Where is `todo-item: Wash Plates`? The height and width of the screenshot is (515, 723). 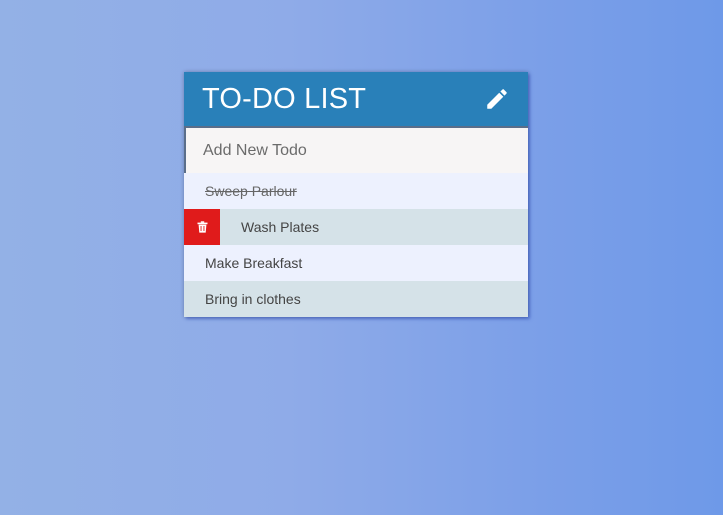 todo-item: Wash Plates is located at coordinates (356, 227).